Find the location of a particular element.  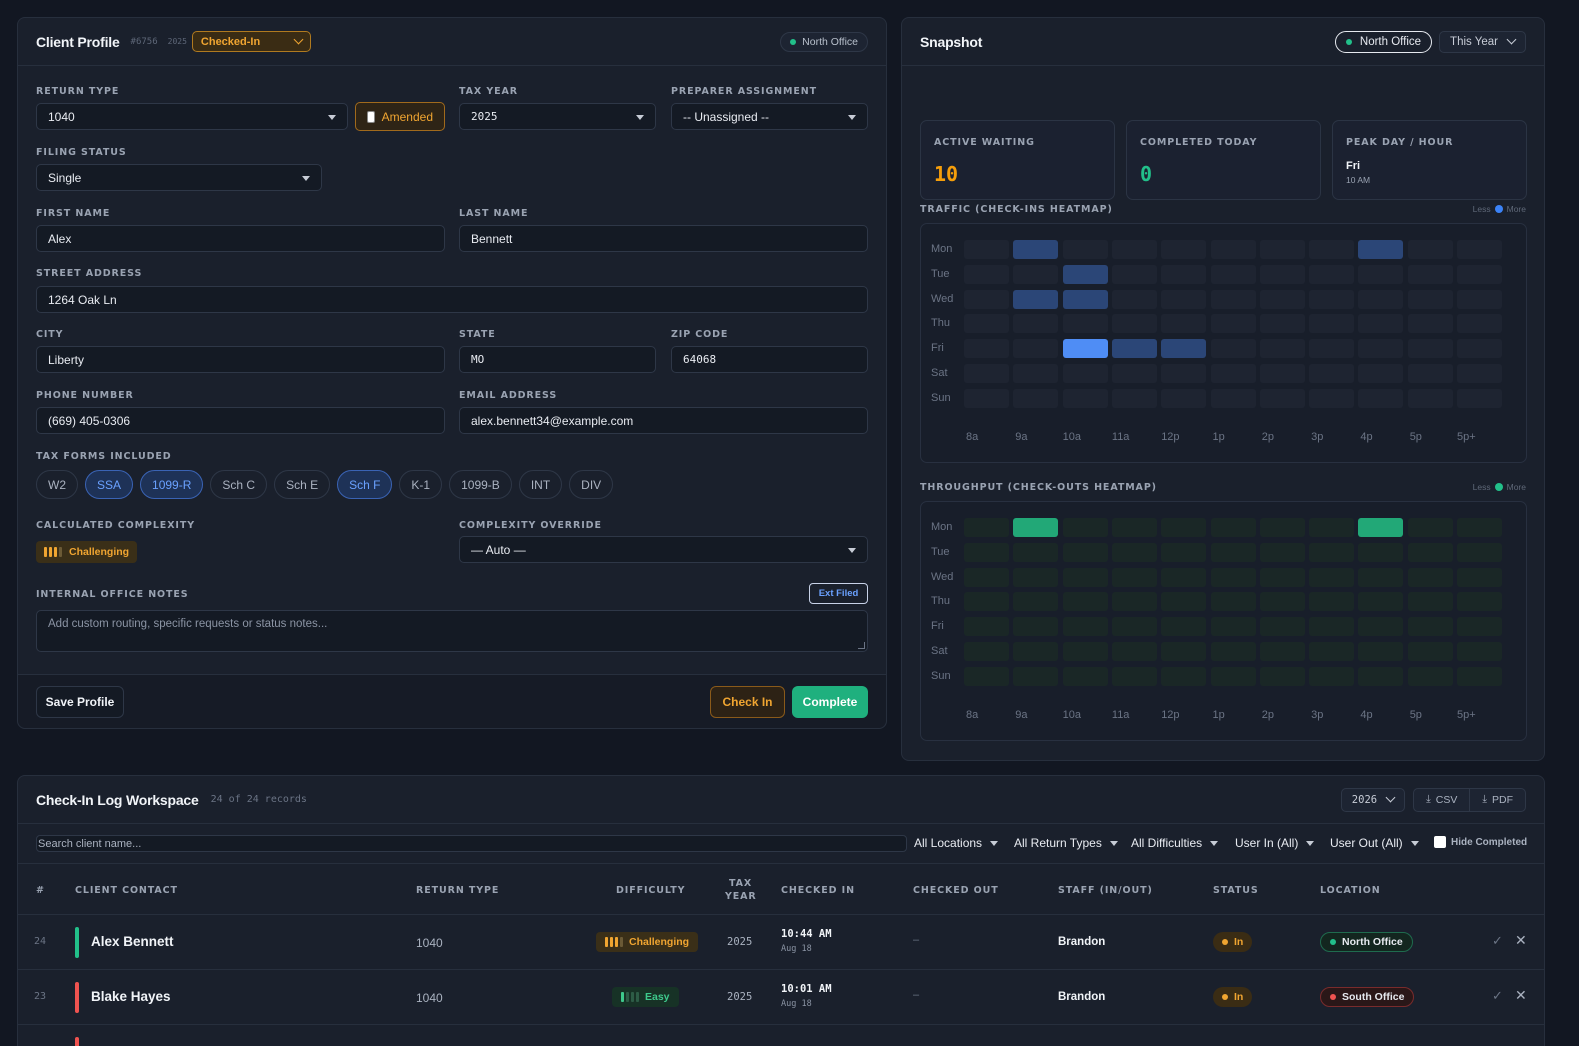

hide-completed-checkbox is located at coordinates (1440, 842).